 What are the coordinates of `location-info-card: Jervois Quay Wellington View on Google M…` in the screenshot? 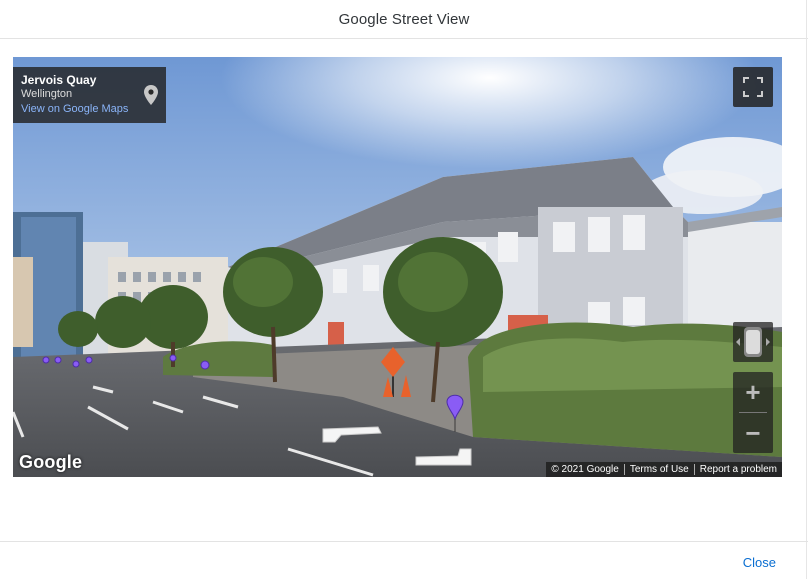 It's located at (89, 95).